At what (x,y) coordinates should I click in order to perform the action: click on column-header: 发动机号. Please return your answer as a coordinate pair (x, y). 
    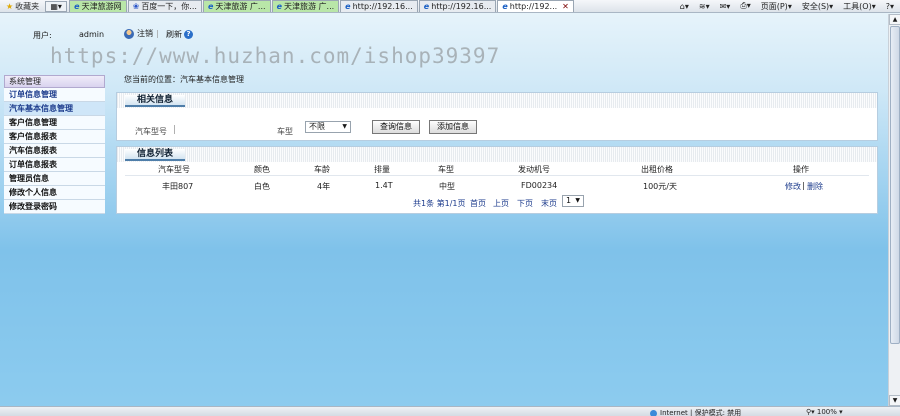
    Looking at the image, I should click on (534, 169).